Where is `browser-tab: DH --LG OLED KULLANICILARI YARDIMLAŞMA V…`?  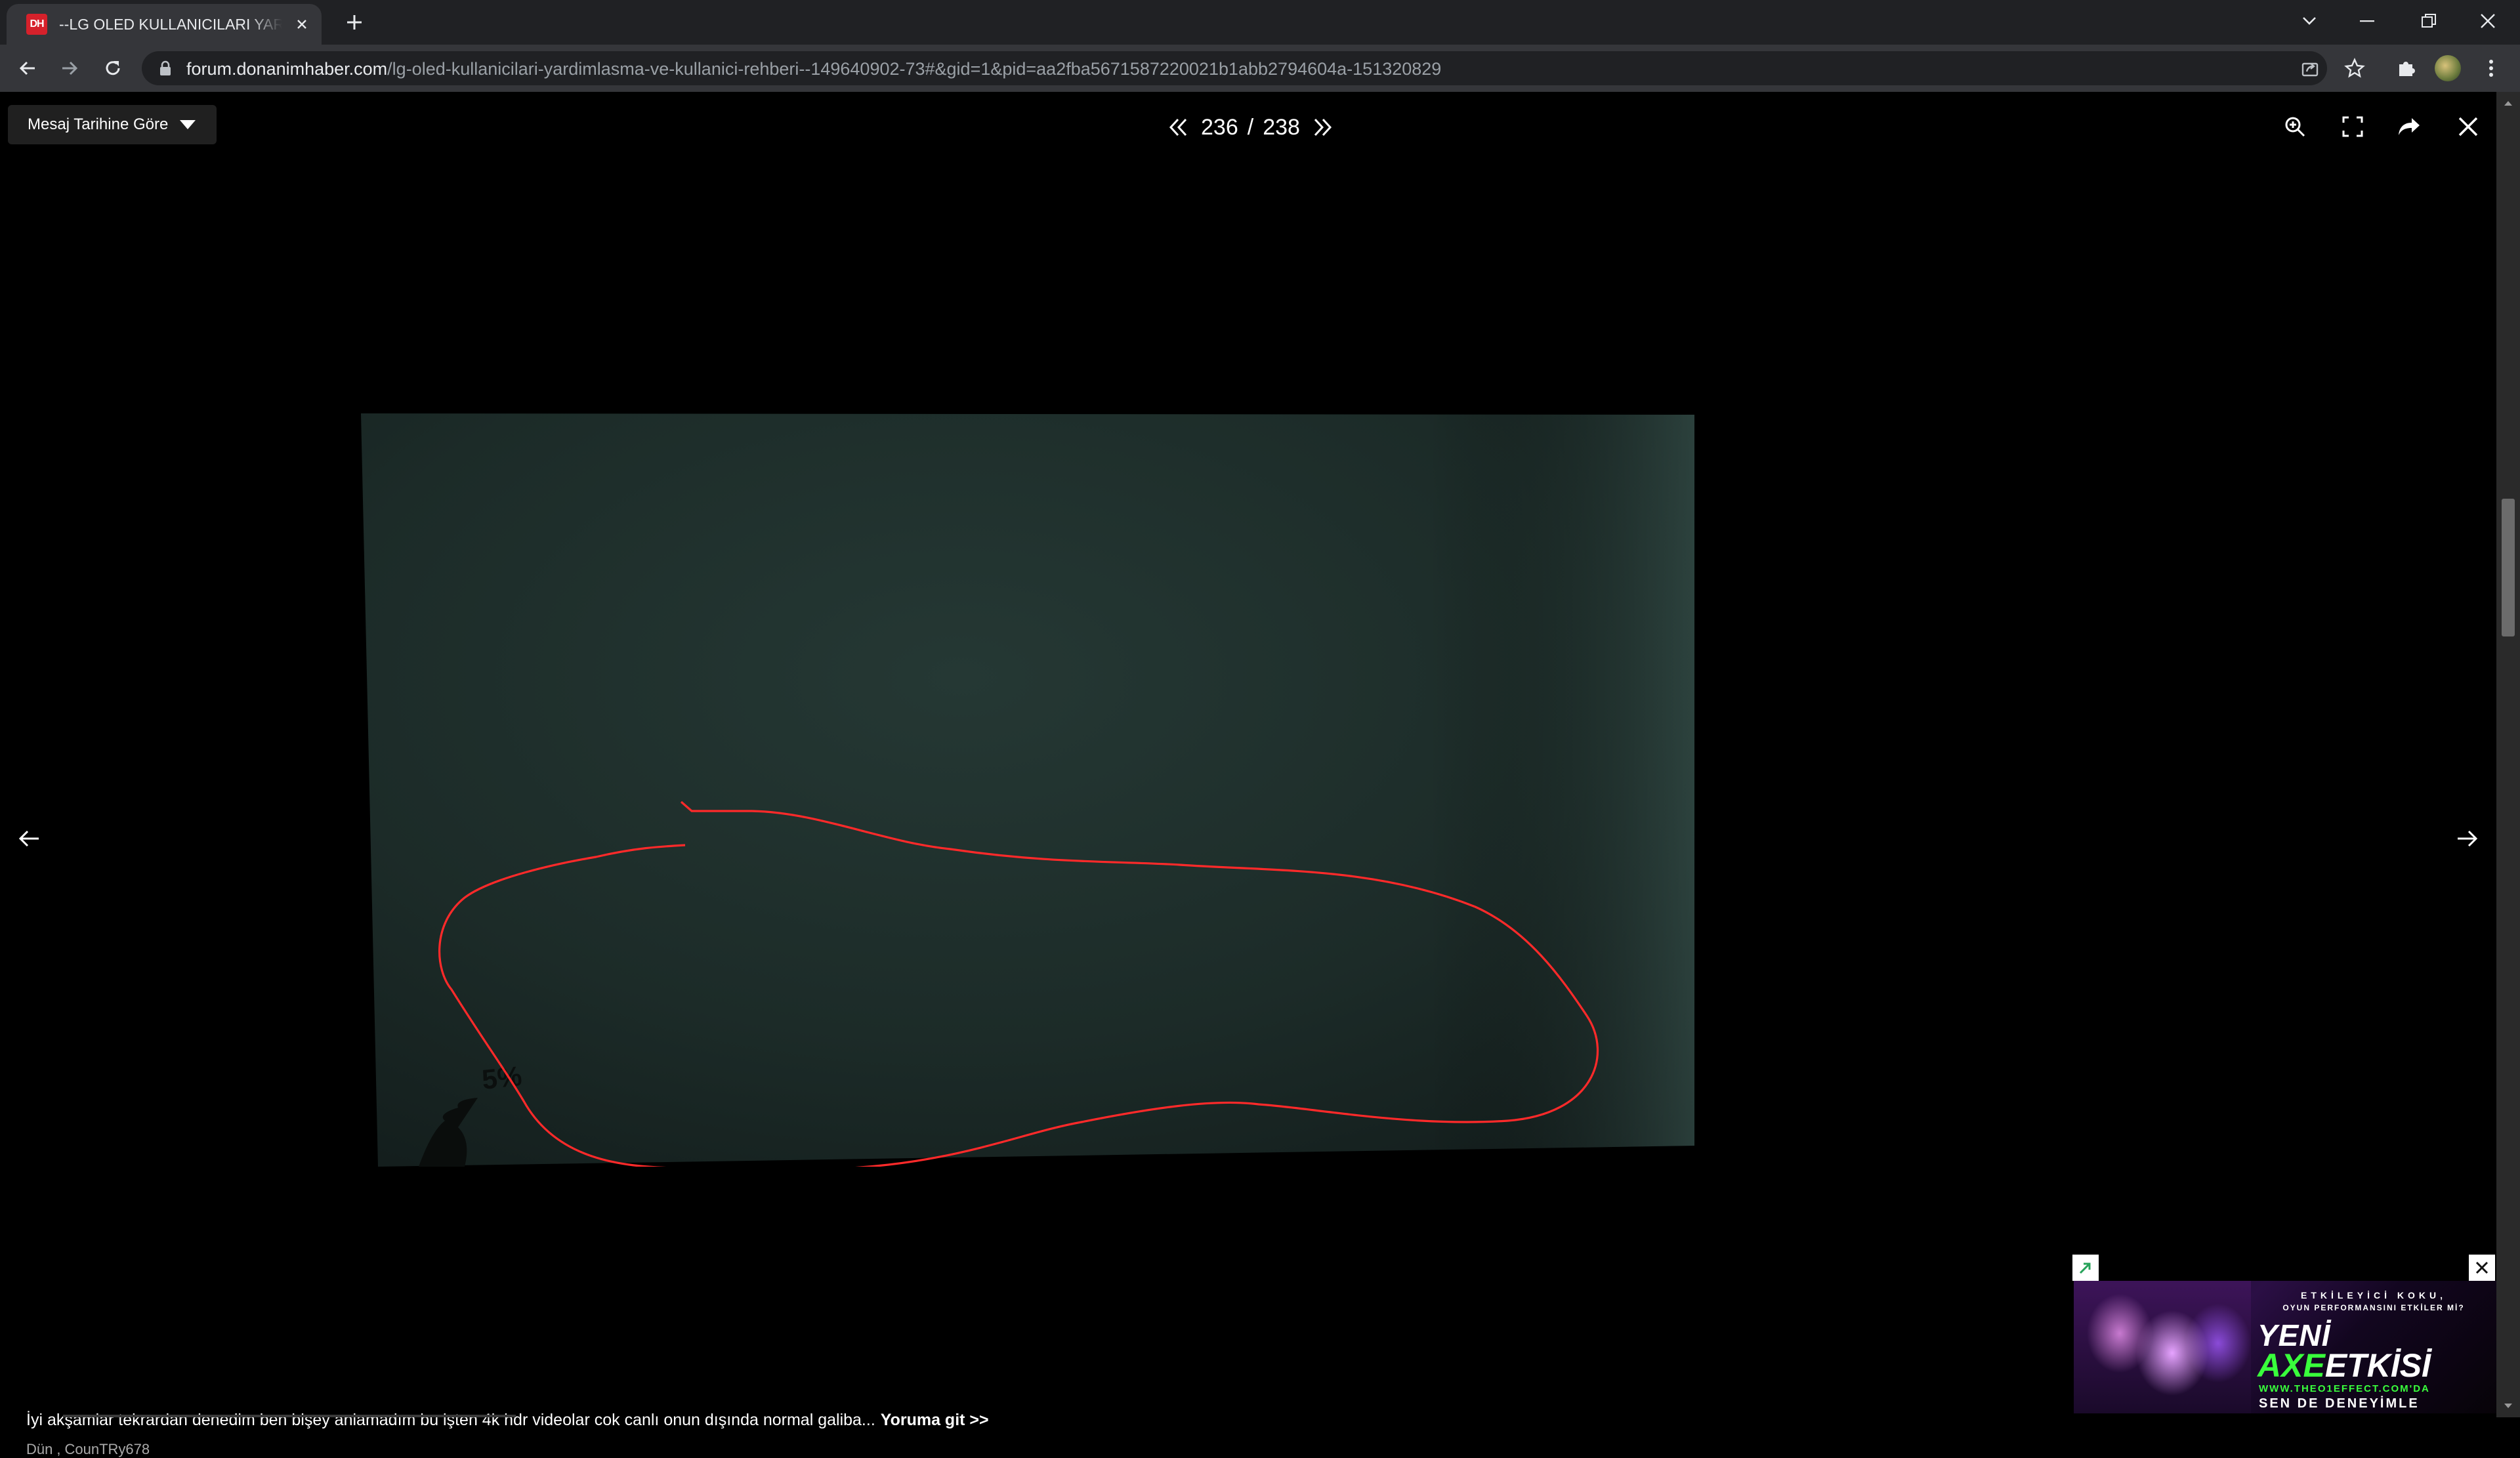
browser-tab: DH --LG OLED KULLANICILARI YARDIMLAŞMA V… is located at coordinates (164, 24).